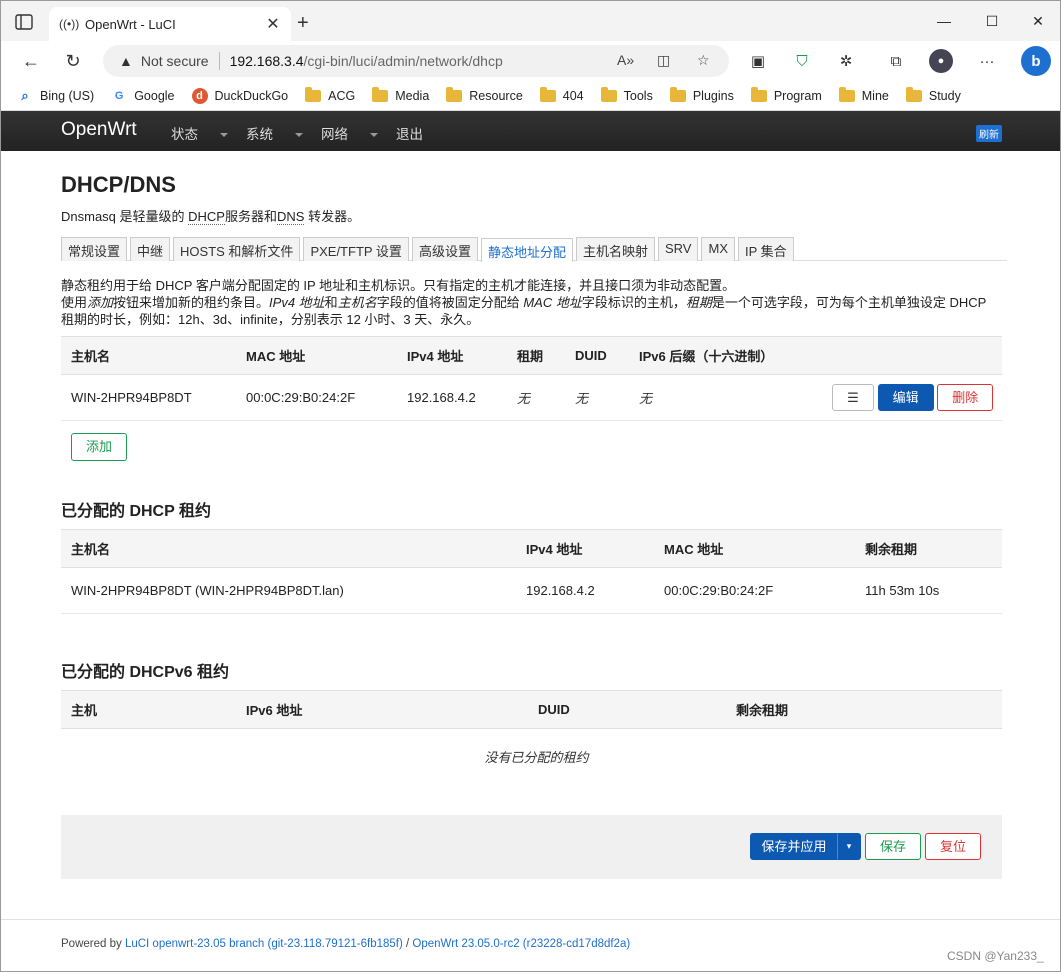 This screenshot has width=1061, height=972. What do you see at coordinates (941, 61) in the screenshot?
I see `profile-avatar: ●` at bounding box center [941, 61].